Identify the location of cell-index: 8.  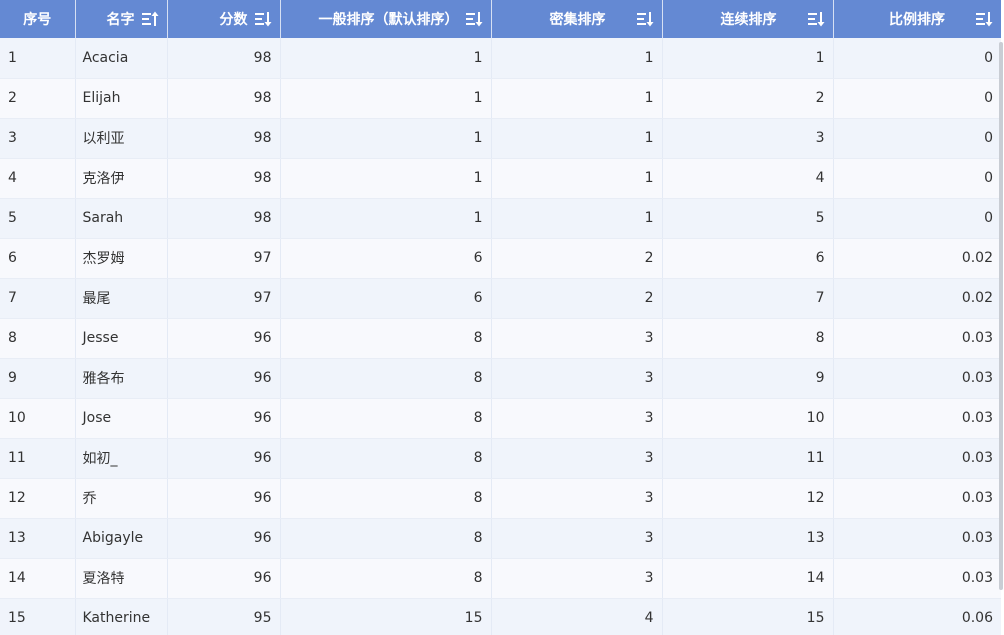
(38, 338).